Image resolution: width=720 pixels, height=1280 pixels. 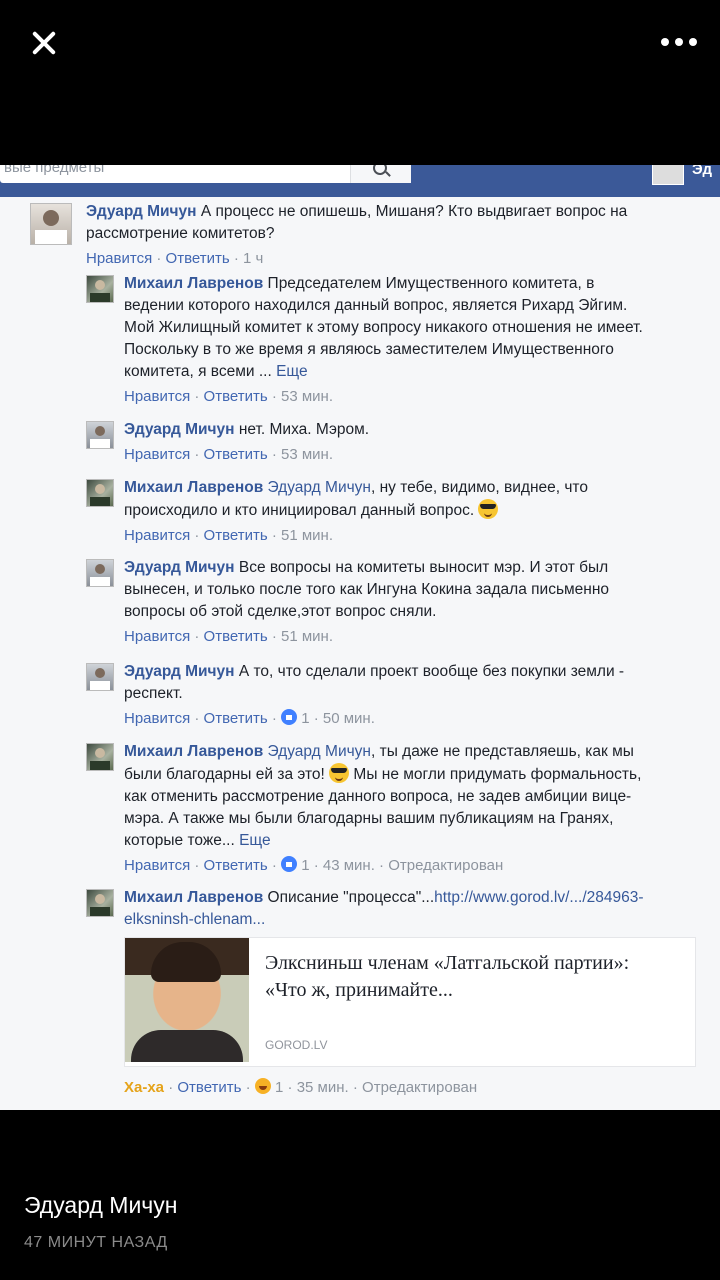 I want to click on more-options-icon, so click(x=679, y=42).